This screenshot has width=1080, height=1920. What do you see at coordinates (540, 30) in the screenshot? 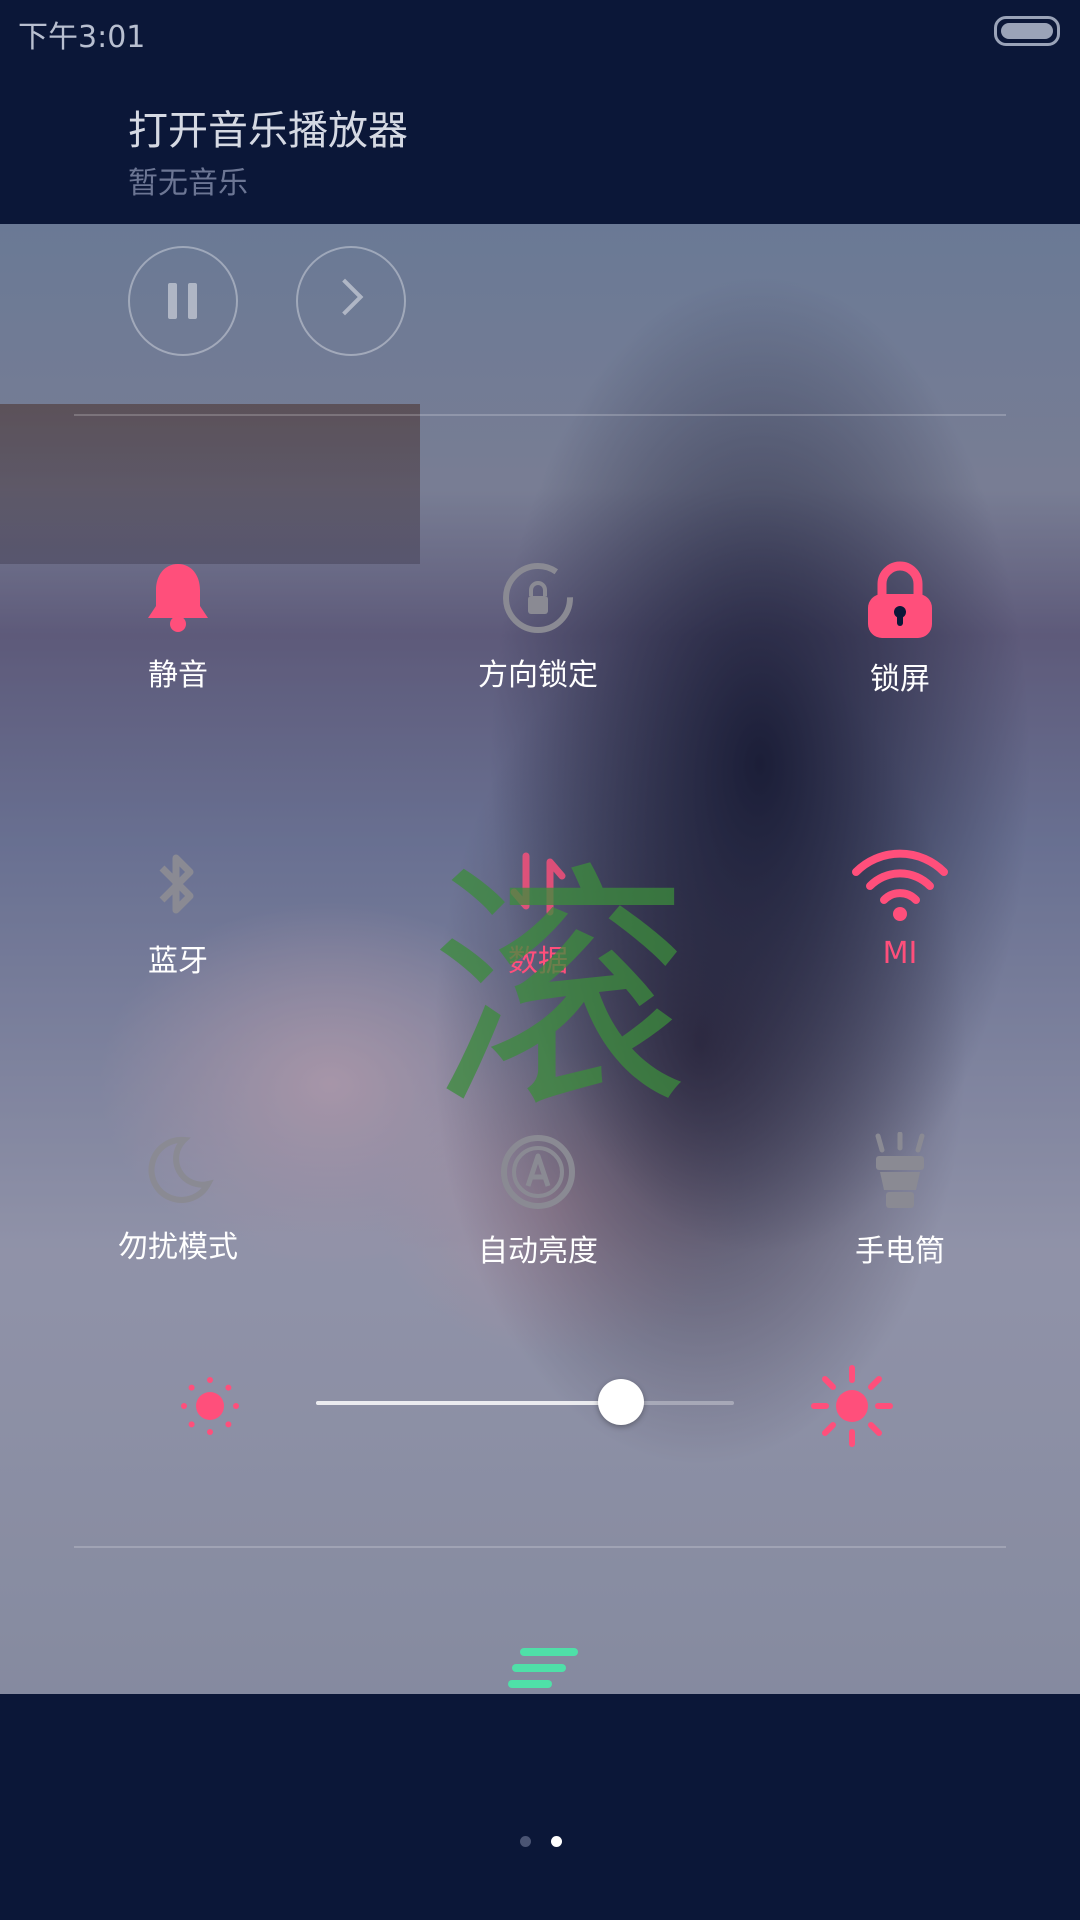
I see `status-bar: 下午3:01` at bounding box center [540, 30].